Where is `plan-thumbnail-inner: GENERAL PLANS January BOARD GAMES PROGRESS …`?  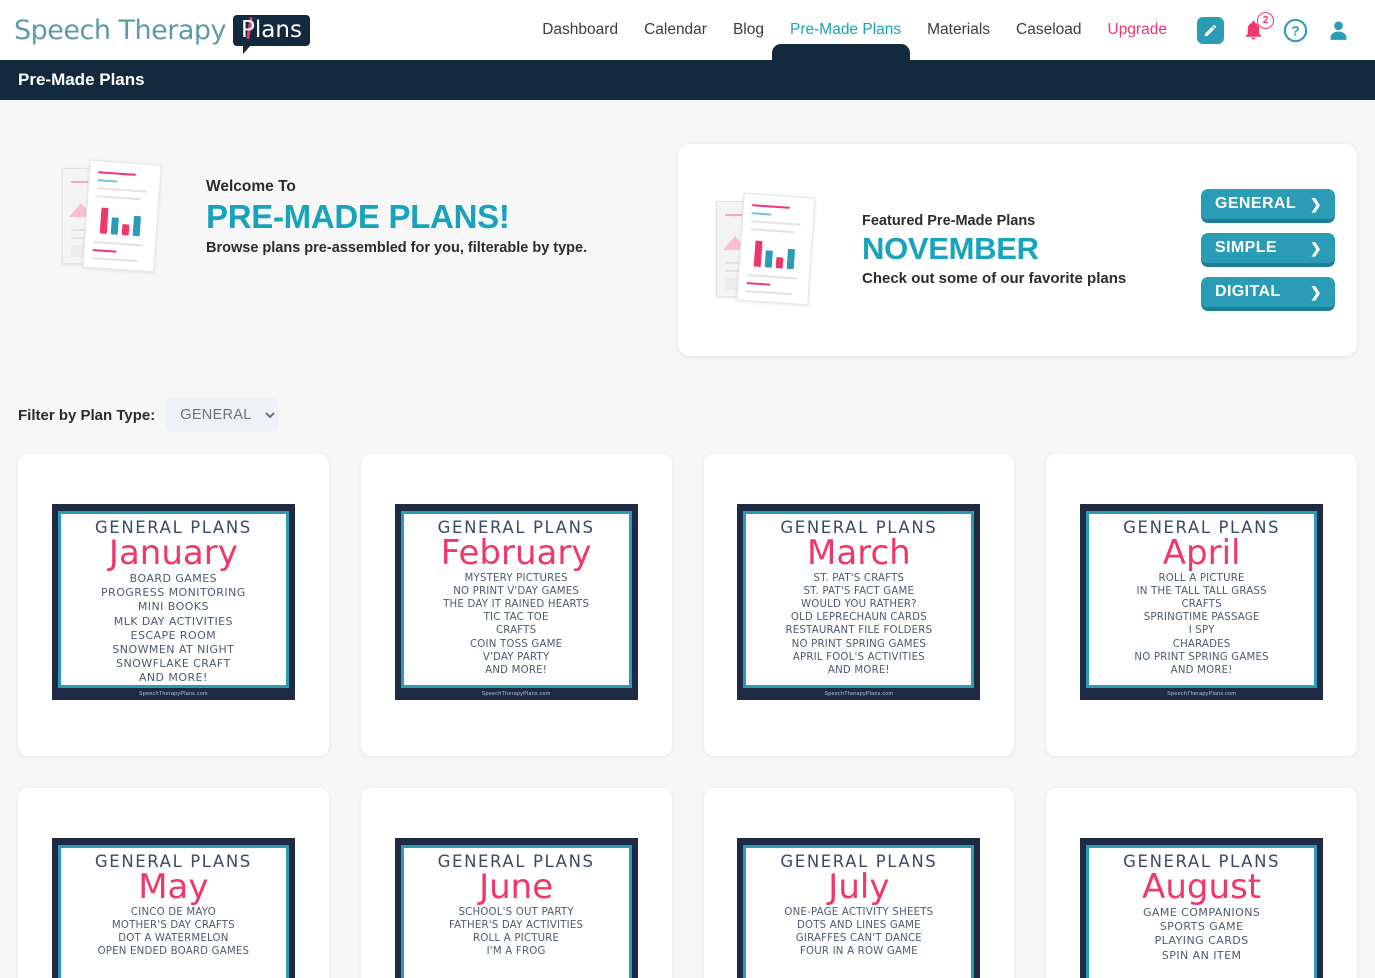 plan-thumbnail-inner: GENERAL PLANS January BOARD GAMES PROGRESS … is located at coordinates (173, 599).